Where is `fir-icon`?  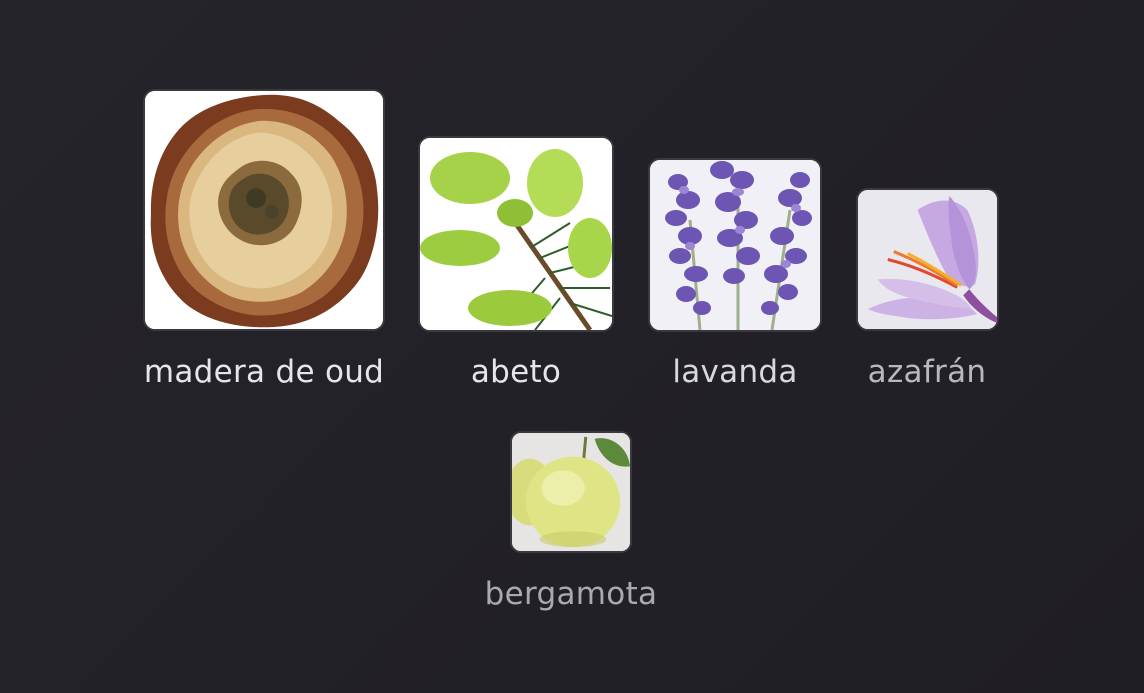
fir-icon is located at coordinates (516, 234).